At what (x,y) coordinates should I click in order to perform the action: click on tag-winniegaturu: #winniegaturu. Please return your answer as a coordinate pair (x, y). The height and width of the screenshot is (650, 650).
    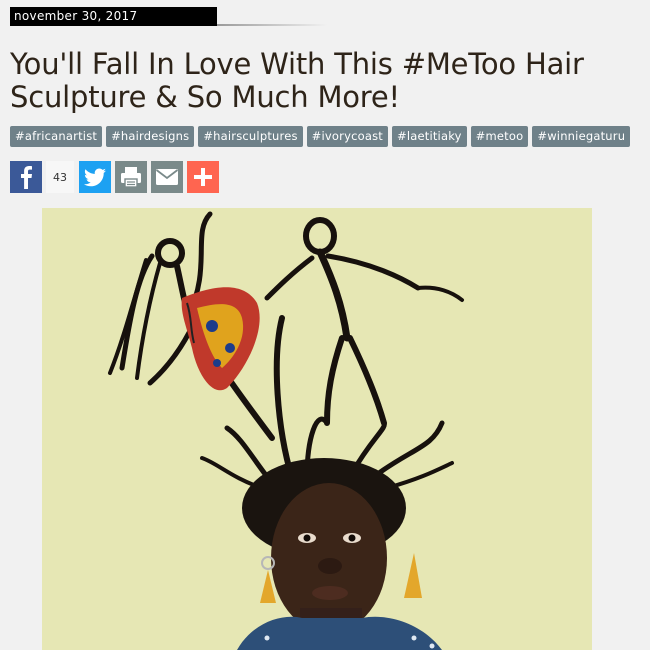
    Looking at the image, I should click on (581, 136).